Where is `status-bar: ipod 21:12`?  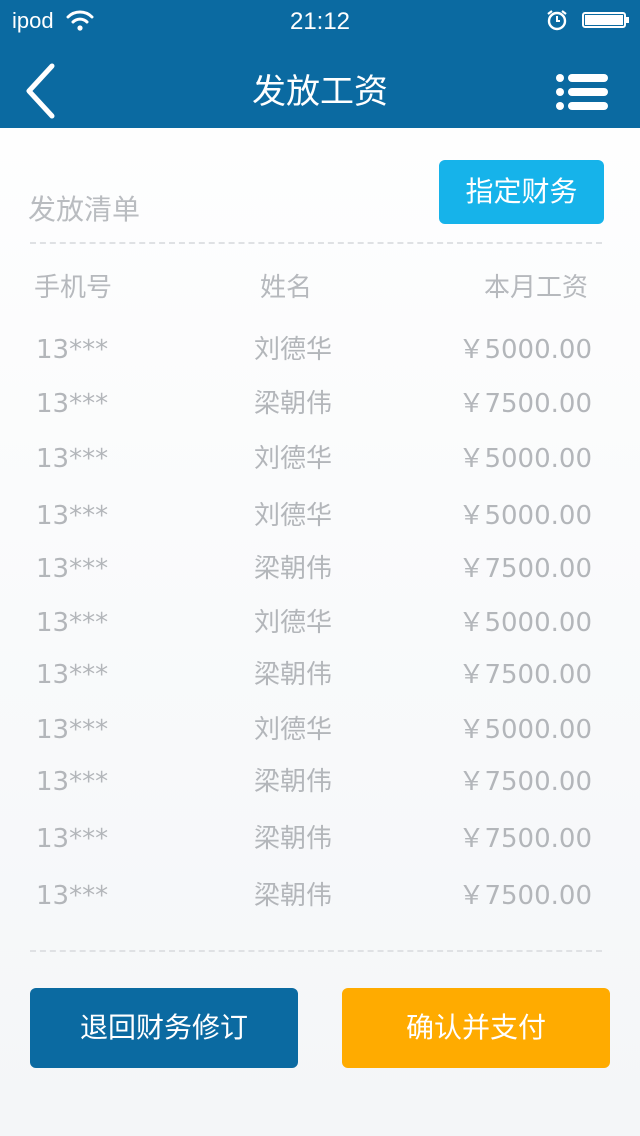 status-bar: ipod 21:12 is located at coordinates (320, 20).